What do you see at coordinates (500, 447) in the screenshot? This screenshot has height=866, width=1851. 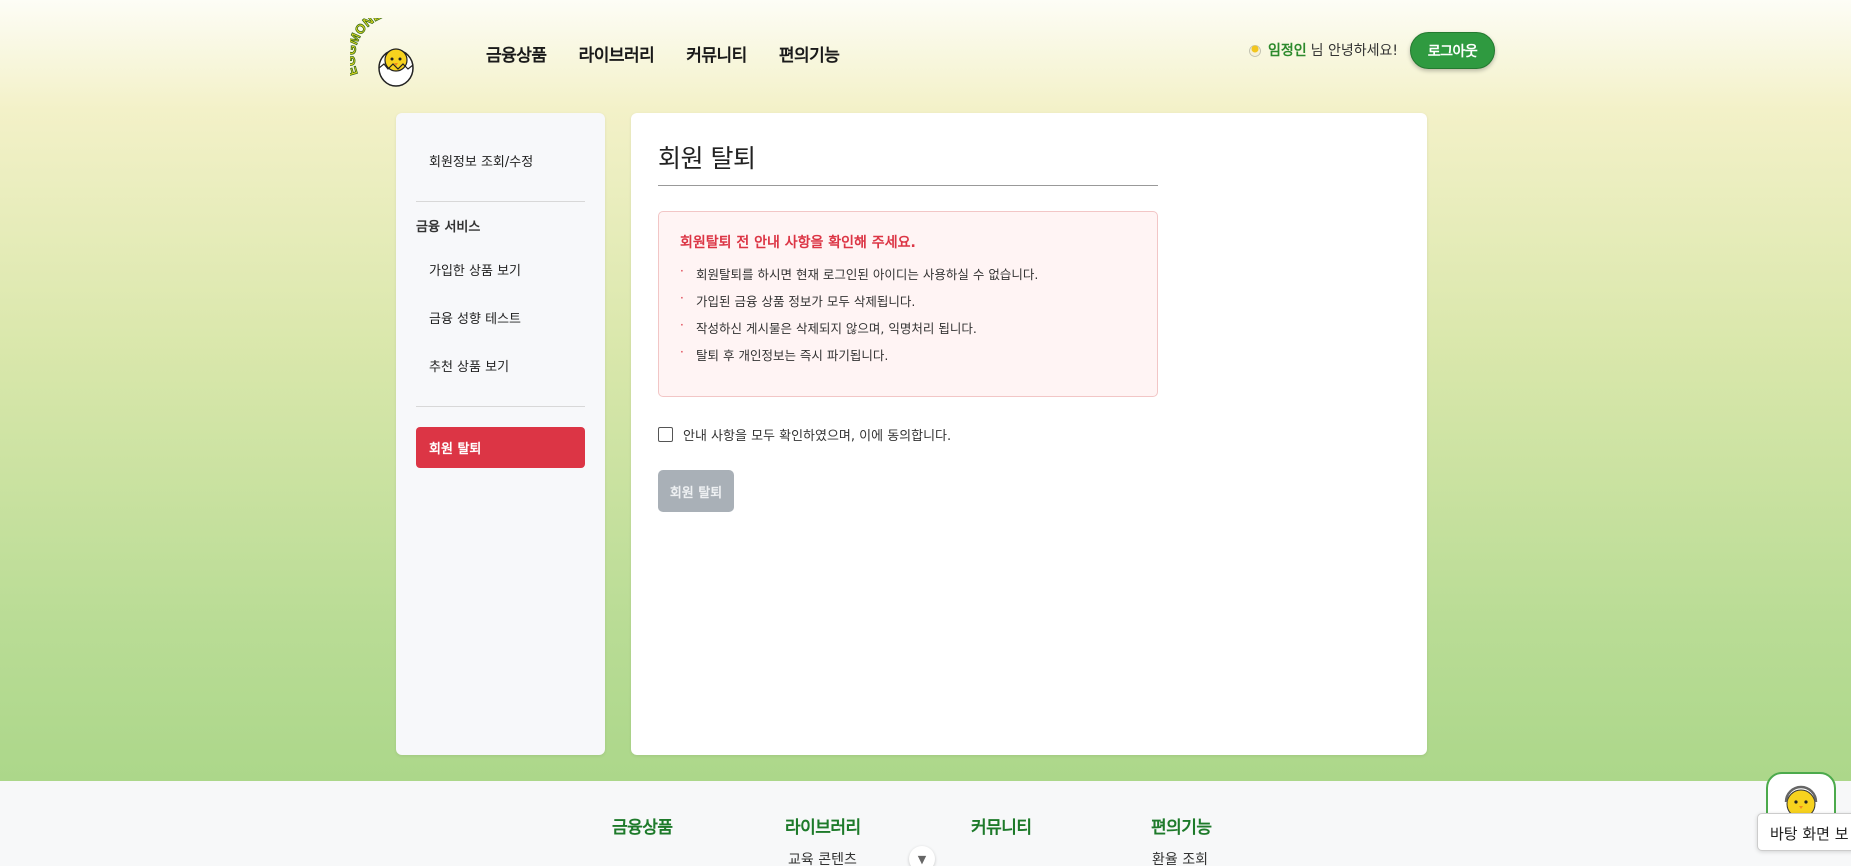 I see `sidebar-item-withdraw: 회원 탈퇴` at bounding box center [500, 447].